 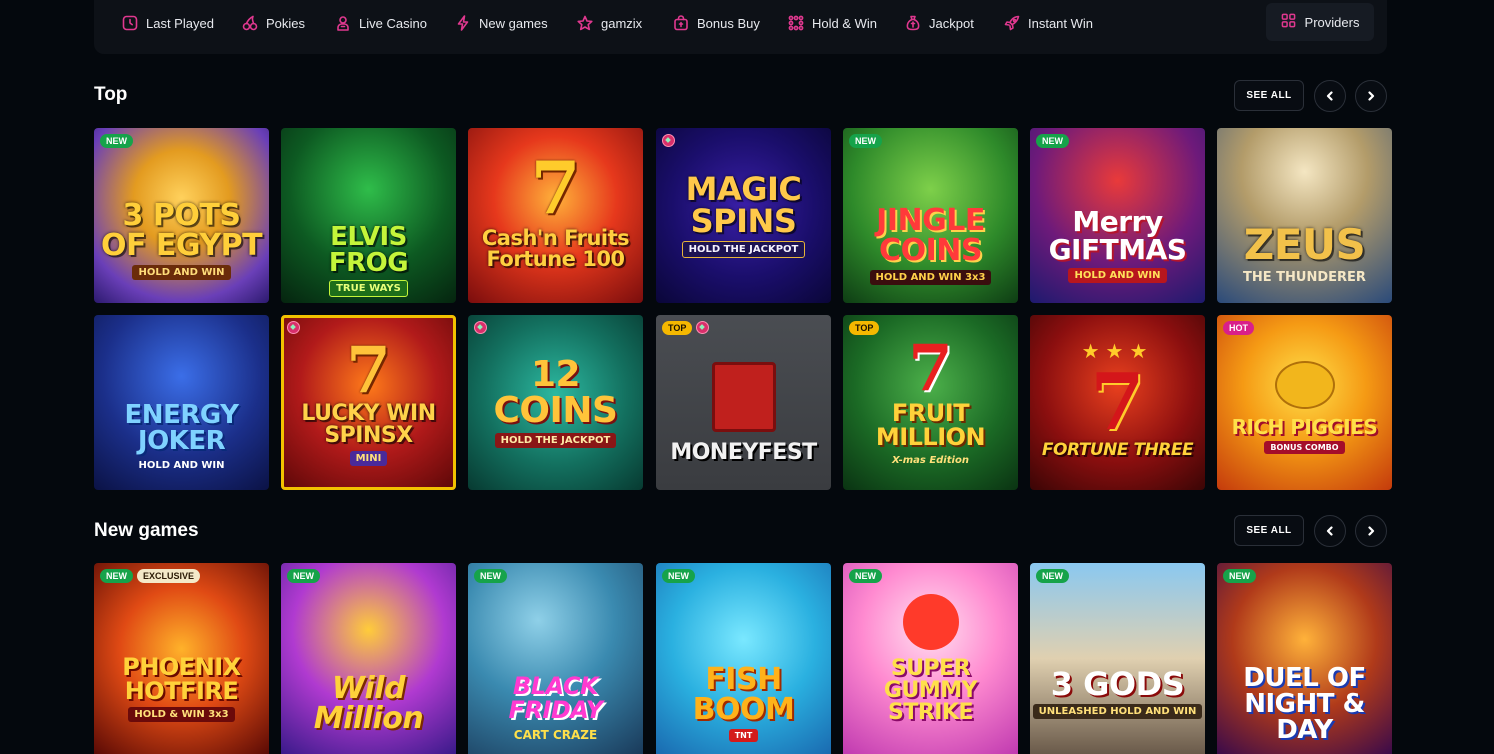 What do you see at coordinates (1048, 23) in the screenshot?
I see `nav-item-instant-win: Instant Win` at bounding box center [1048, 23].